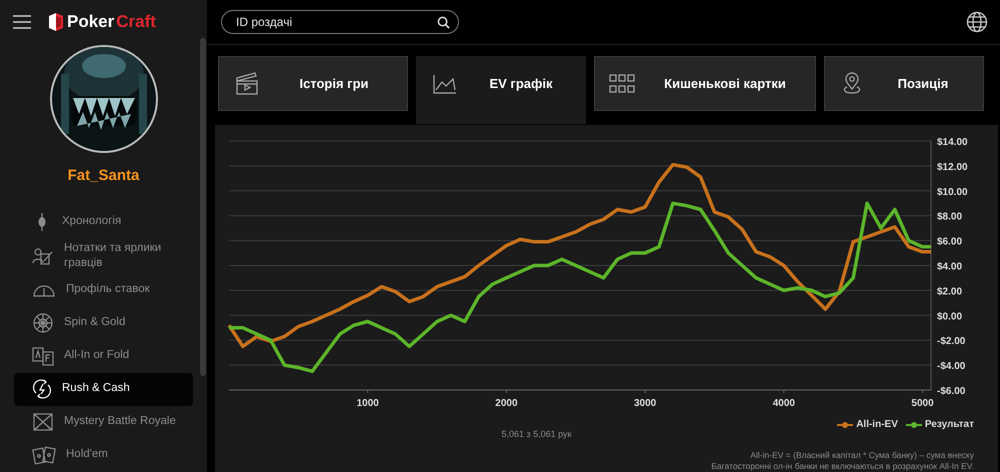  What do you see at coordinates (949, 242) in the screenshot?
I see `axis-label: $6.00` at bounding box center [949, 242].